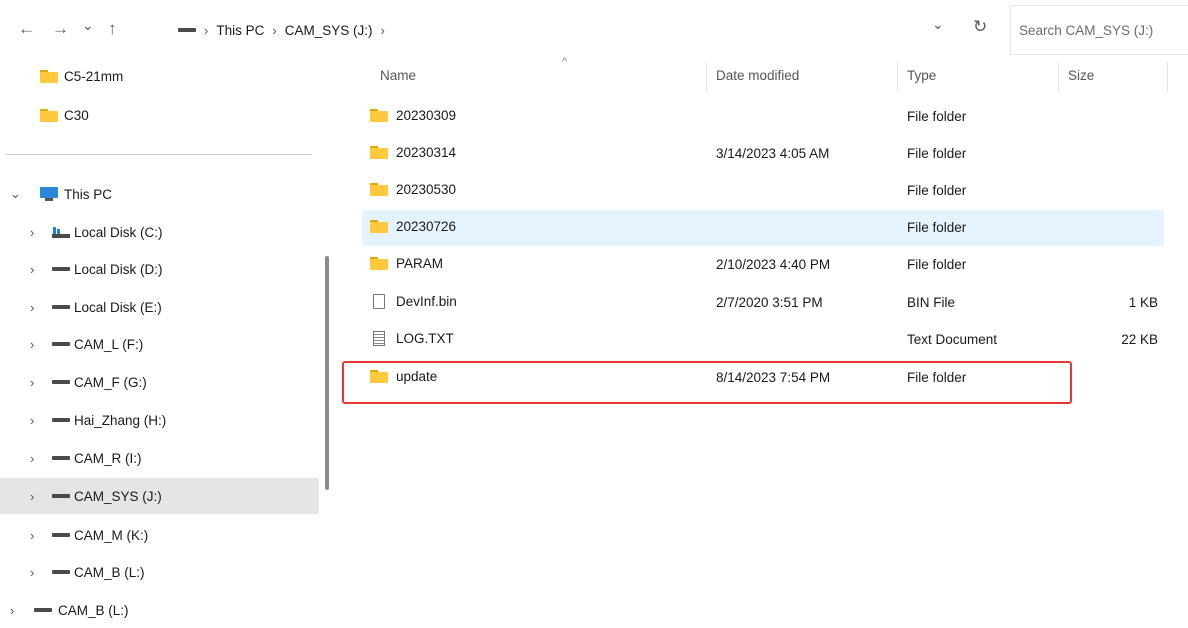 The image size is (1188, 628). Describe the element at coordinates (773, 153) in the screenshot. I see `file-date: 3/14/2023 4:05 AM` at that location.